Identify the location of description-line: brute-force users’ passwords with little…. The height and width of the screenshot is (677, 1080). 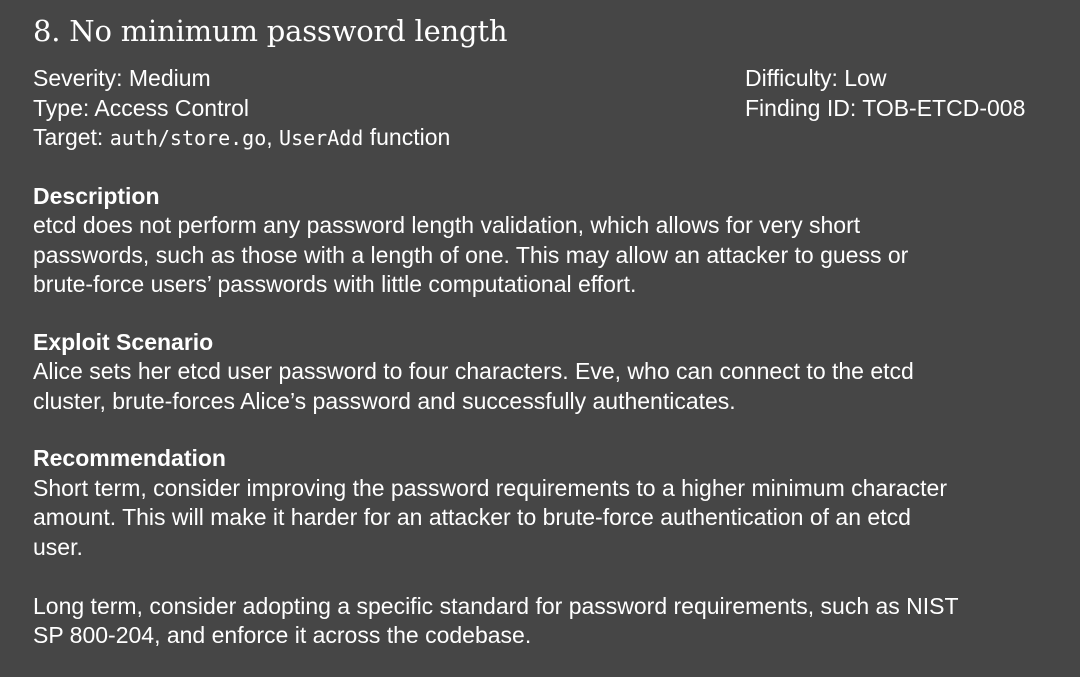
(335, 284).